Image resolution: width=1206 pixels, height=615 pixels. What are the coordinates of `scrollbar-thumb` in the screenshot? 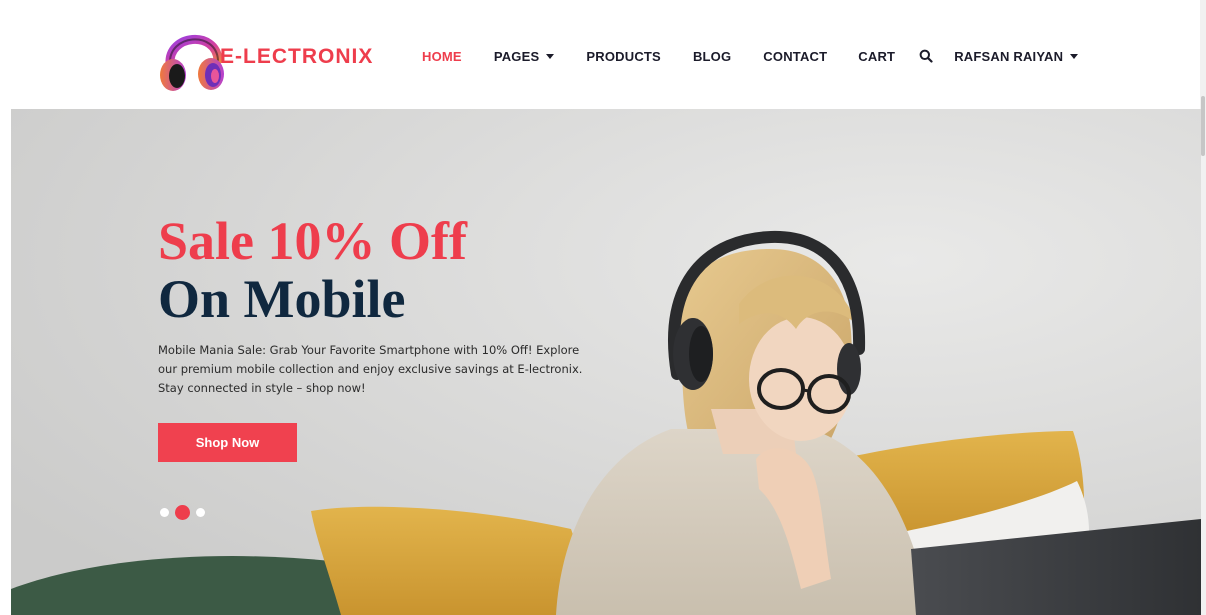 It's located at (1203, 126).